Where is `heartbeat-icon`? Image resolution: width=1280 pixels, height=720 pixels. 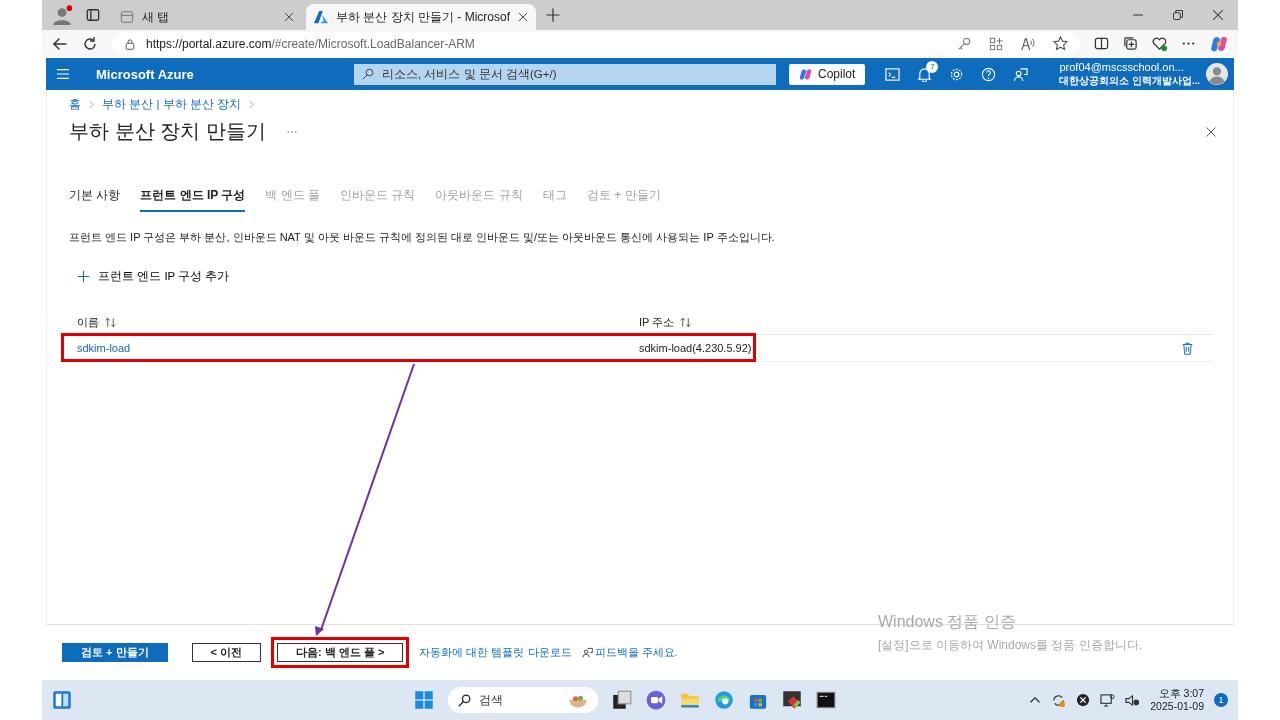 heartbeat-icon is located at coordinates (1159, 43).